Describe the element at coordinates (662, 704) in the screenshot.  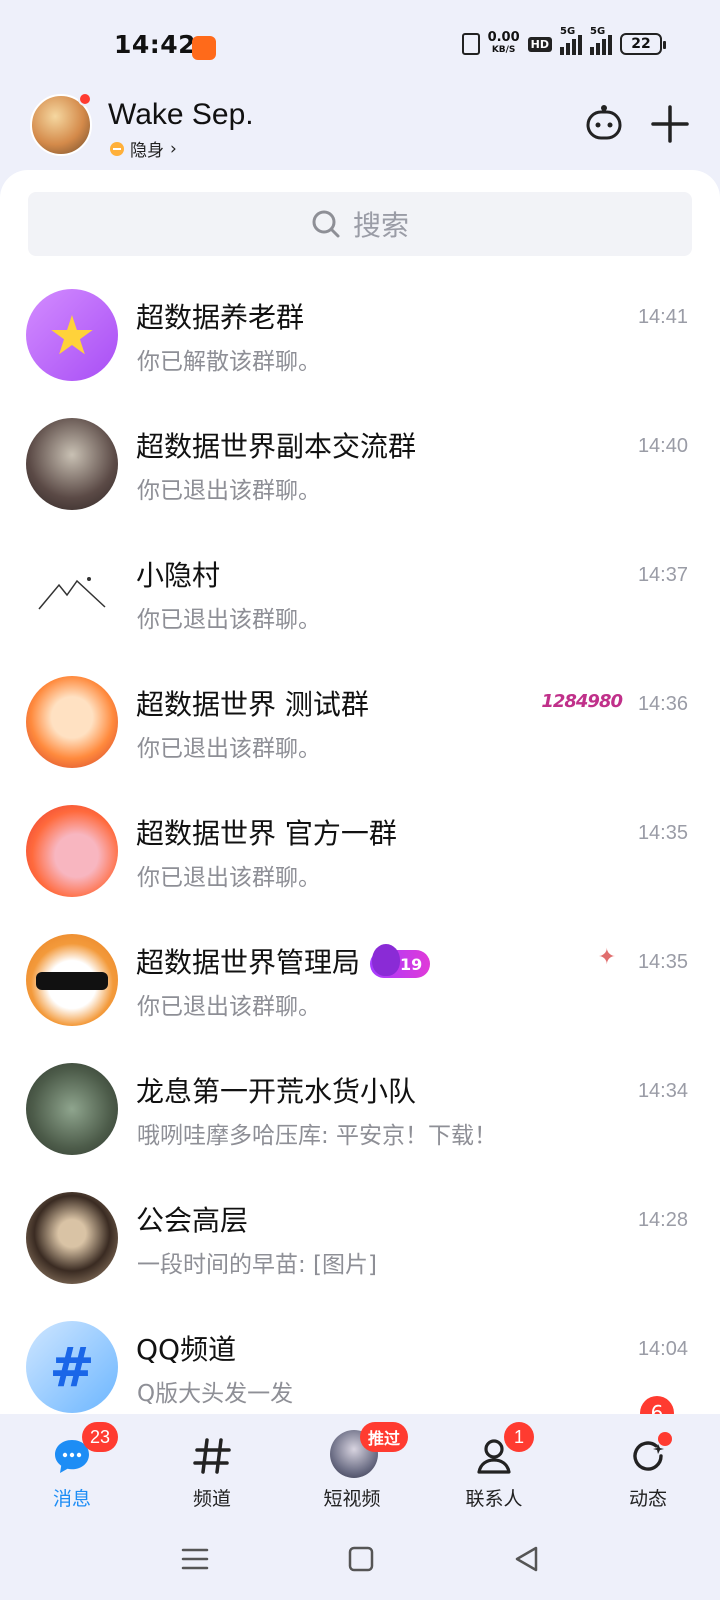
I see `chat-time: 14:36` at that location.